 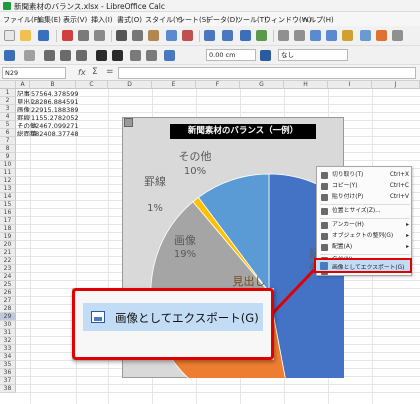 I want to click on zoomed-callout: 画像としてエクスポート(G), so click(x=173, y=324).